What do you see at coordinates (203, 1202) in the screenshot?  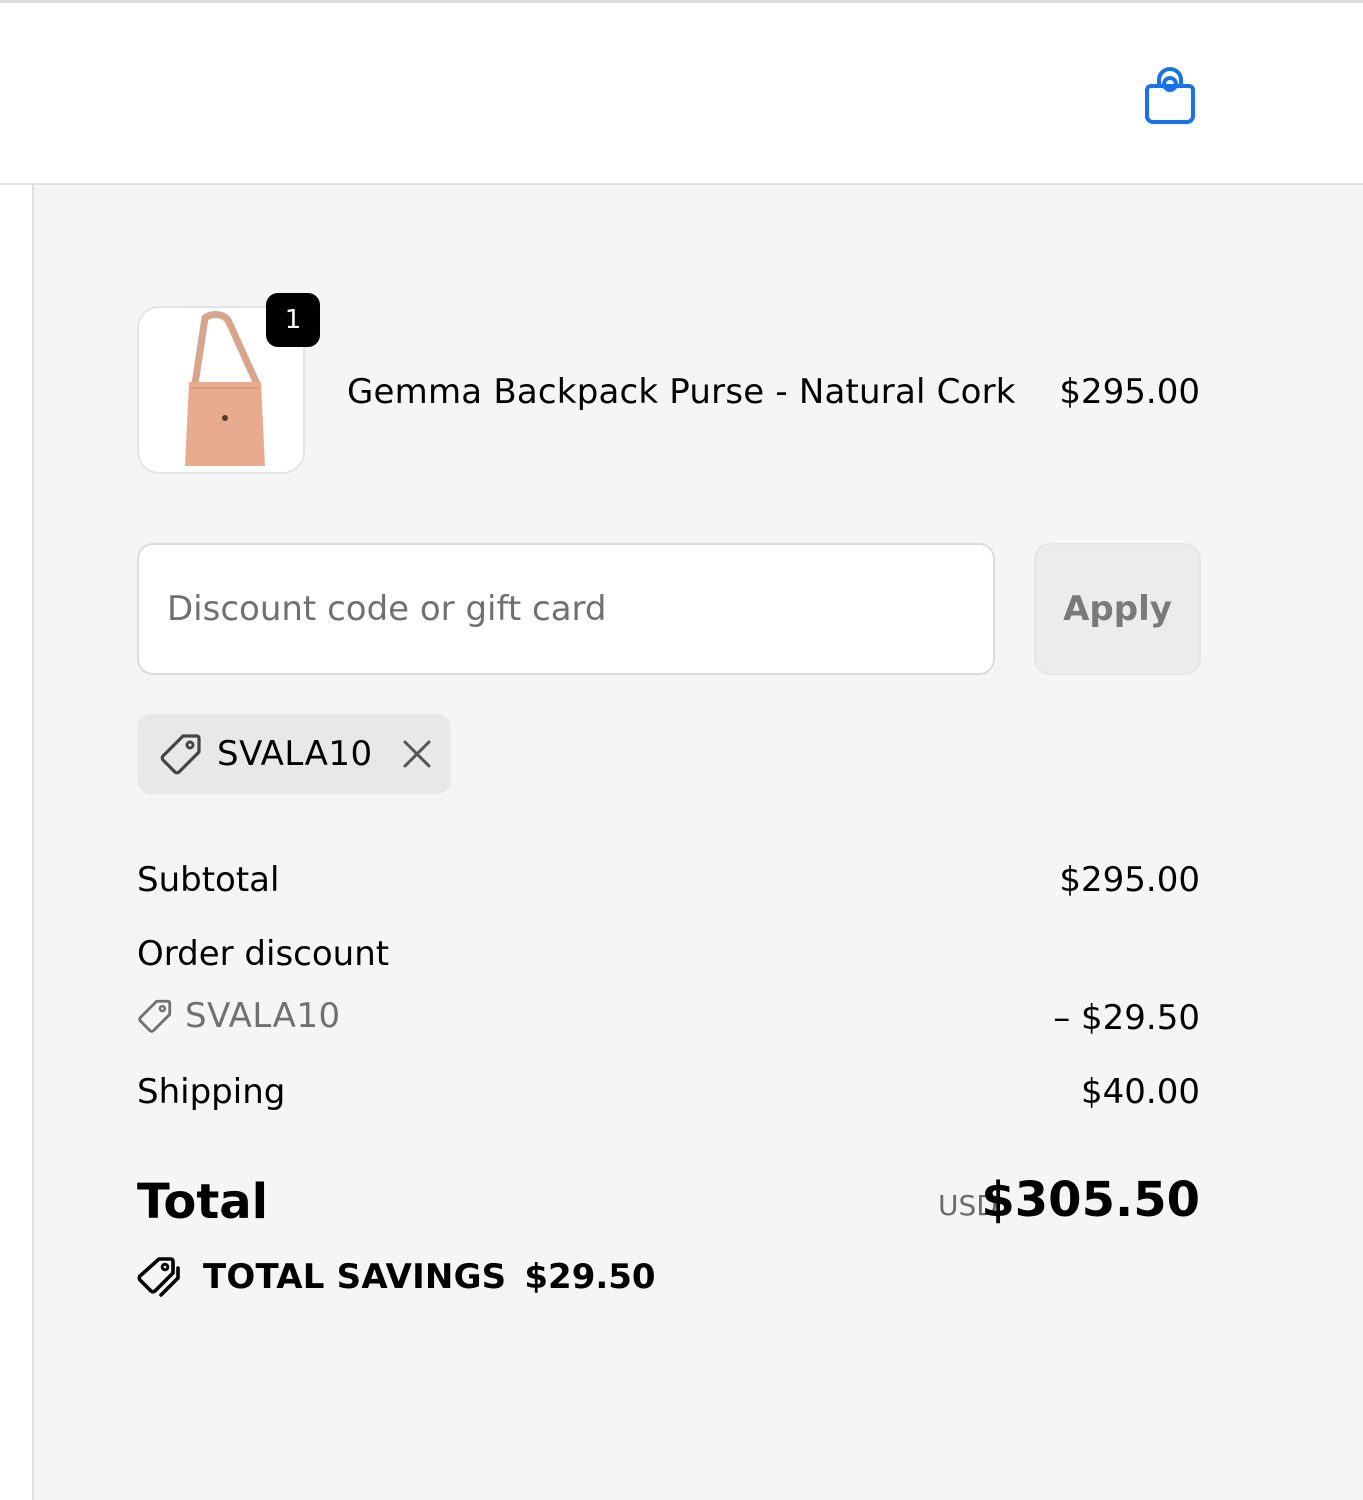 I see `total-label: Total` at bounding box center [203, 1202].